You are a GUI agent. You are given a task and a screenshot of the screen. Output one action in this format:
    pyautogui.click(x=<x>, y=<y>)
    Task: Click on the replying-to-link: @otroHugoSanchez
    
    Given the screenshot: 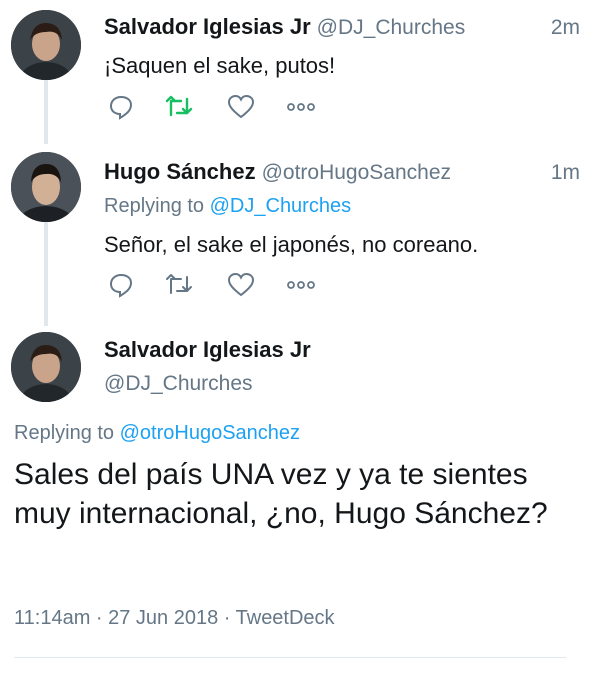 What is the action you would take?
    pyautogui.click(x=210, y=433)
    